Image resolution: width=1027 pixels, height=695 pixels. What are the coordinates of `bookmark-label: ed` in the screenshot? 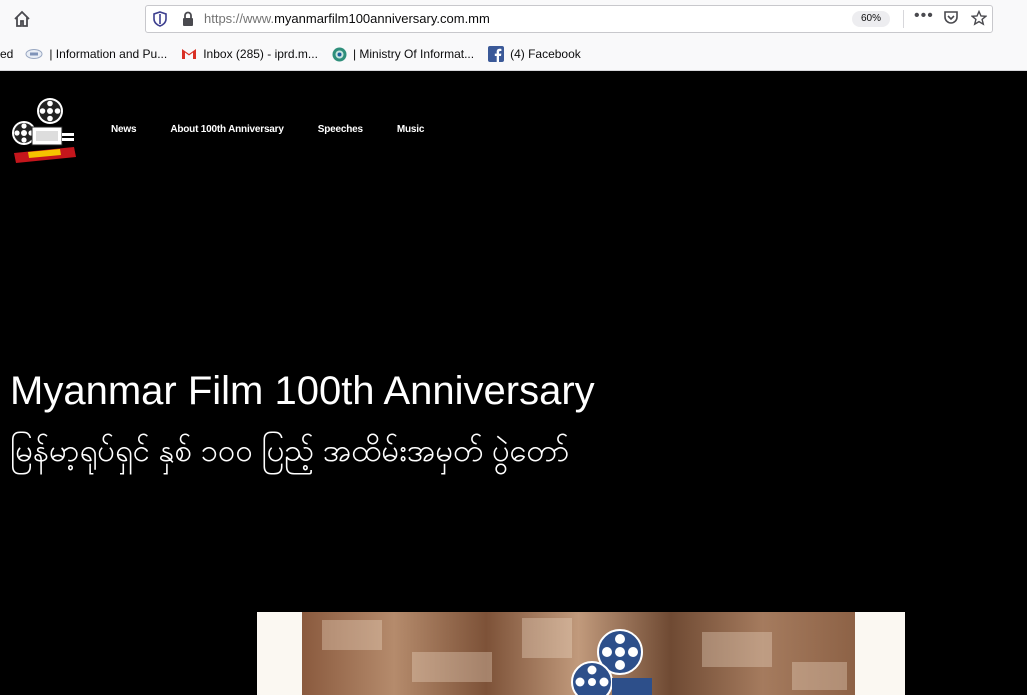 It's located at (7, 54).